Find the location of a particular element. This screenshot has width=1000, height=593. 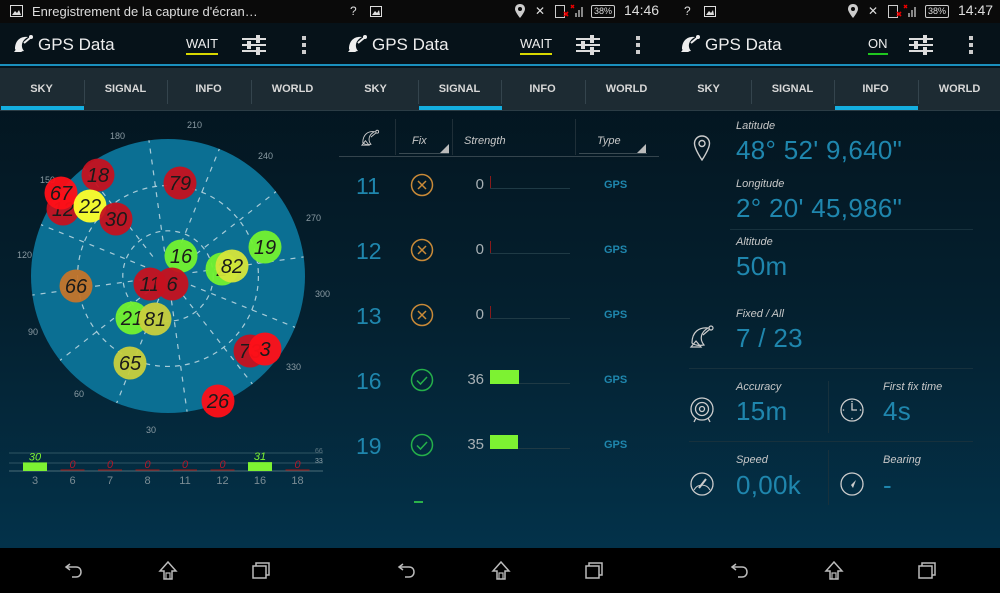

satellite-3: 3 is located at coordinates (265, 349).